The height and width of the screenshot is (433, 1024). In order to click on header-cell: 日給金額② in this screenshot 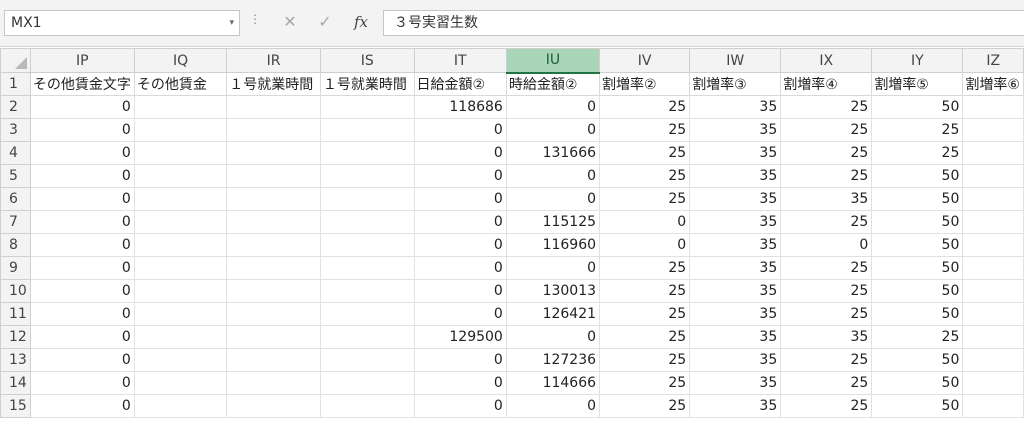, I will do `click(460, 84)`.